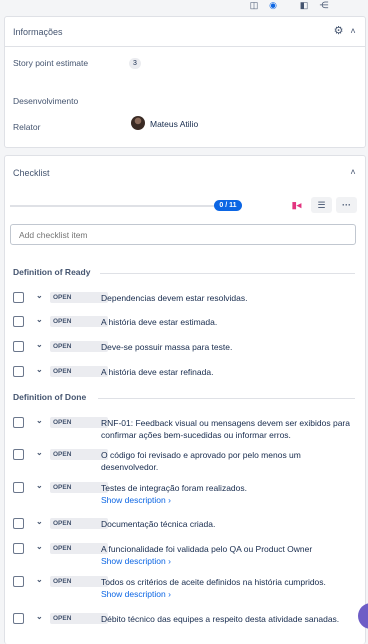  What do you see at coordinates (273, 5) in the screenshot?
I see `user-icon: ◉` at bounding box center [273, 5].